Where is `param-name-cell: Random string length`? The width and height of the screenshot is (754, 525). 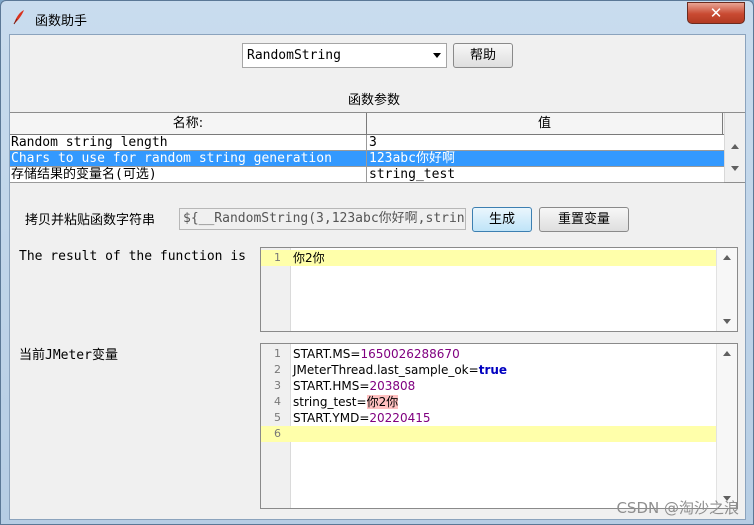 param-name-cell: Random string length is located at coordinates (188, 142).